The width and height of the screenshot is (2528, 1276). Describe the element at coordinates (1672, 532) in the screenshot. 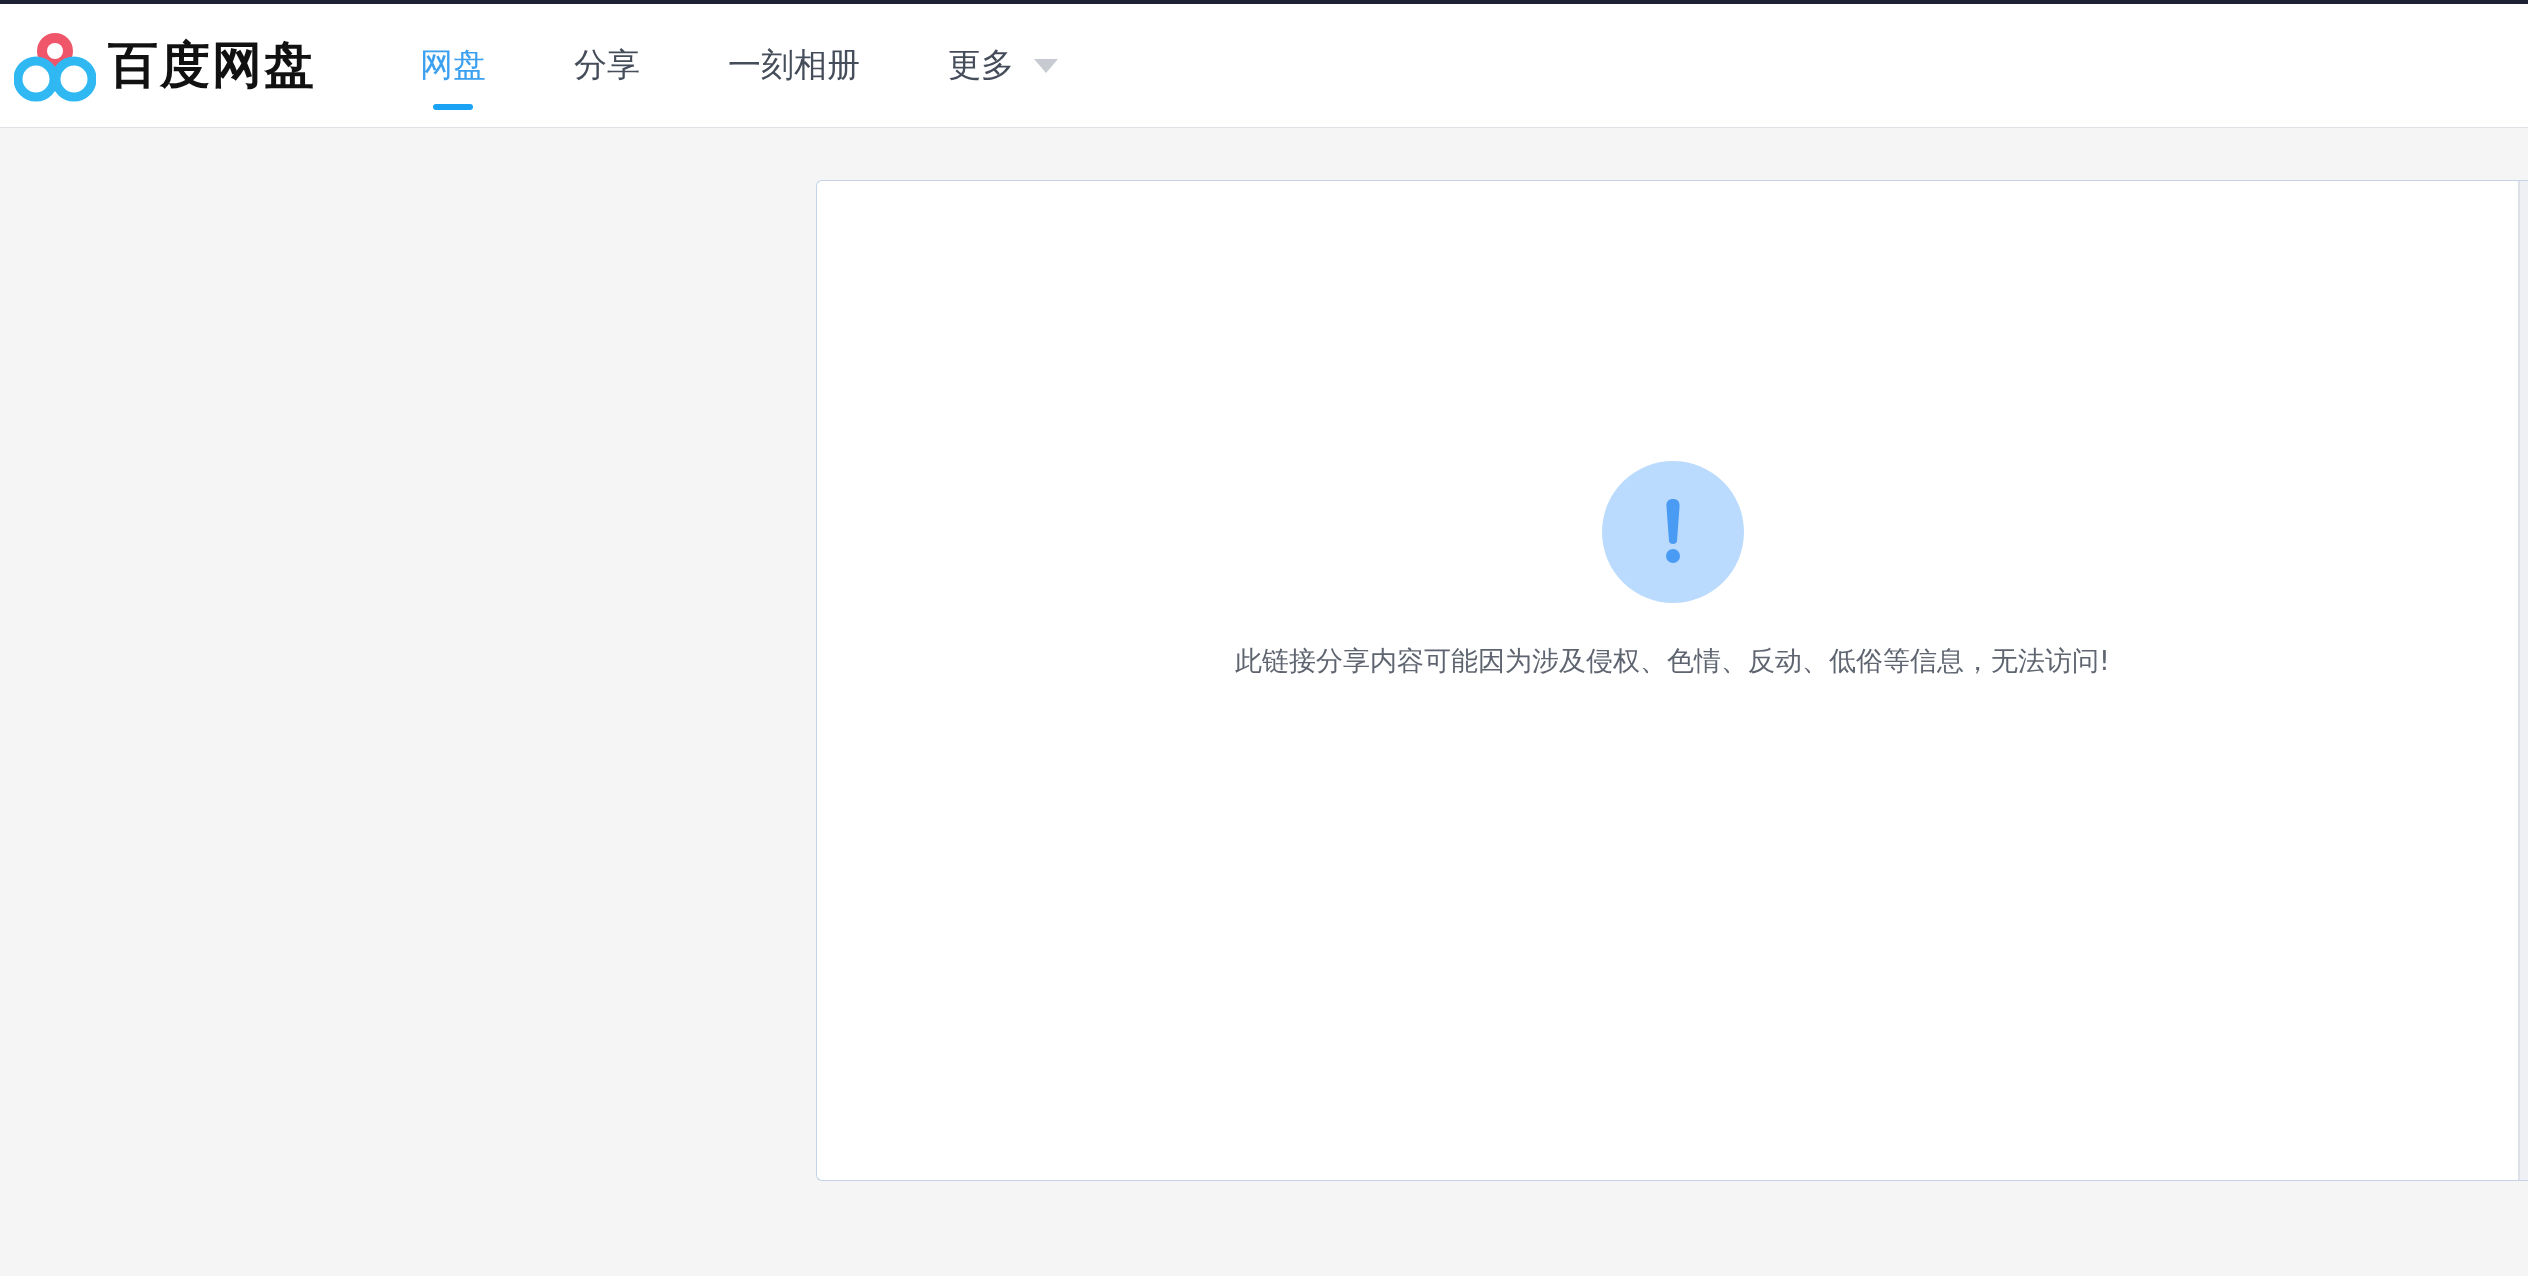

I see `exclamation-icon` at that location.